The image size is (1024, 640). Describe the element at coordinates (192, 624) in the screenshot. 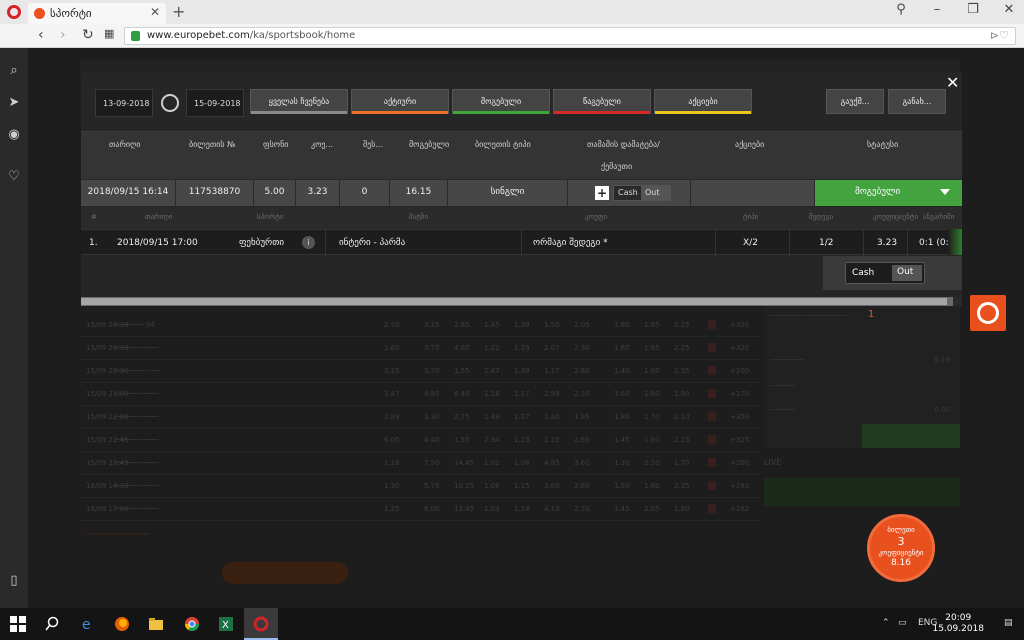

I see `chrome-icon` at that location.